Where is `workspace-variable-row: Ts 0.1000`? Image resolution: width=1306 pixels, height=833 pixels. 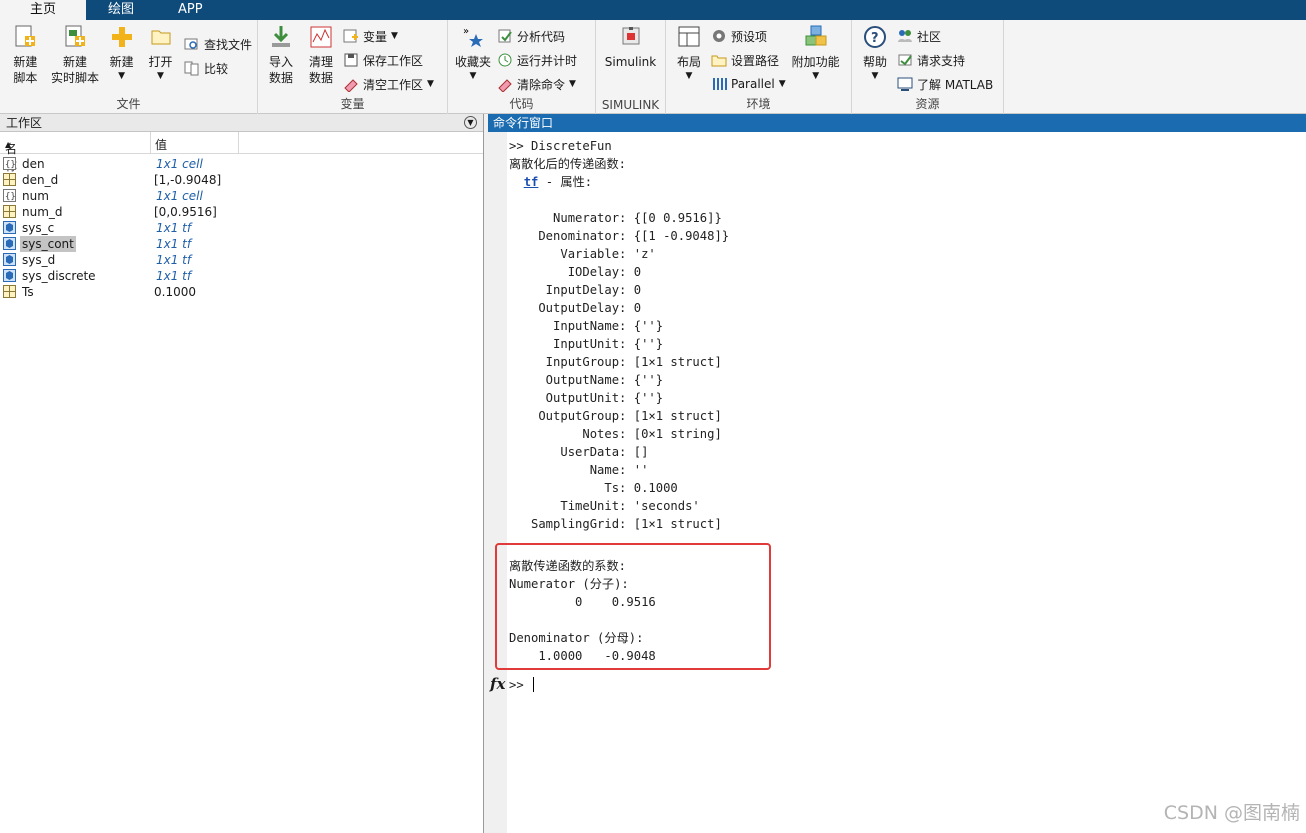
workspace-variable-row: Ts 0.1000 is located at coordinates (241, 292).